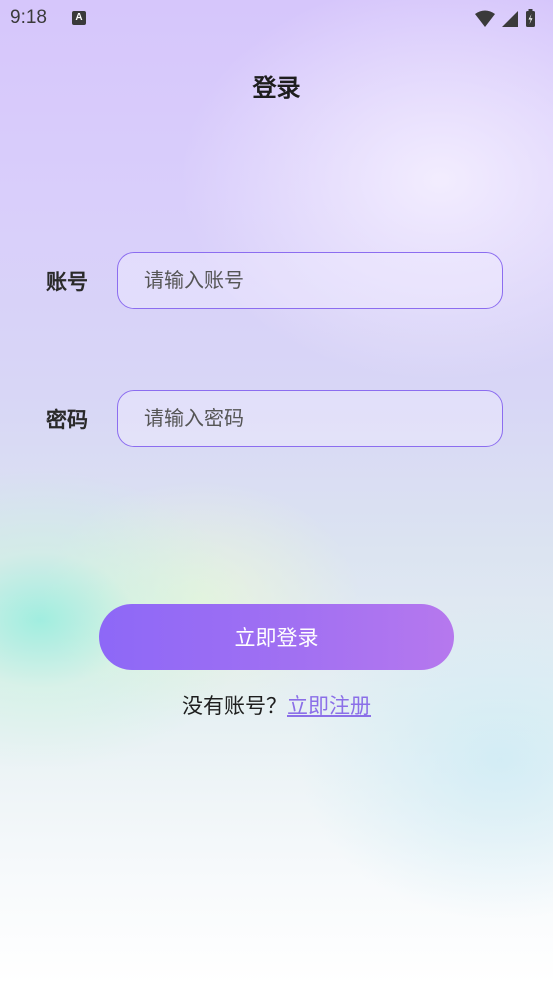 Image resolution: width=553 pixels, height=984 pixels. I want to click on register-row: 没有账号？立即注册, so click(276, 705).